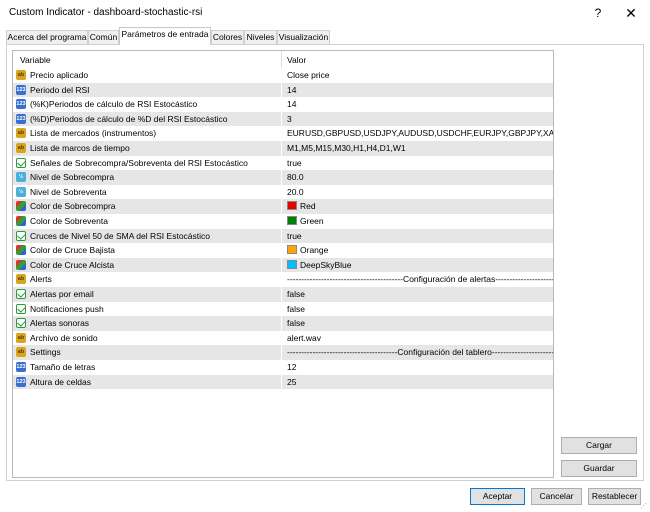  Describe the element at coordinates (307, 250) in the screenshot. I see `parameter-value: Orange` at that location.